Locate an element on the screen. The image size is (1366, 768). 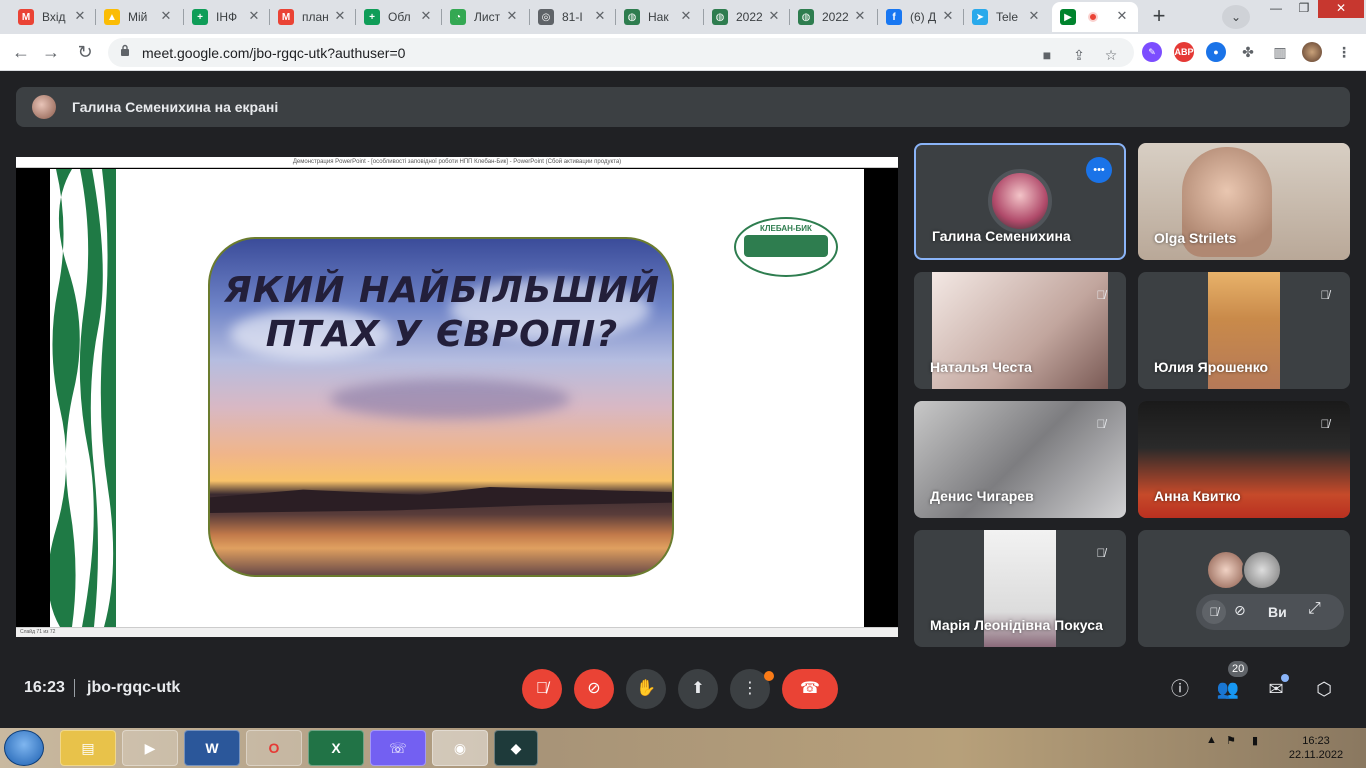
opera-taskbar-icon: O is located at coordinates (274, 748).